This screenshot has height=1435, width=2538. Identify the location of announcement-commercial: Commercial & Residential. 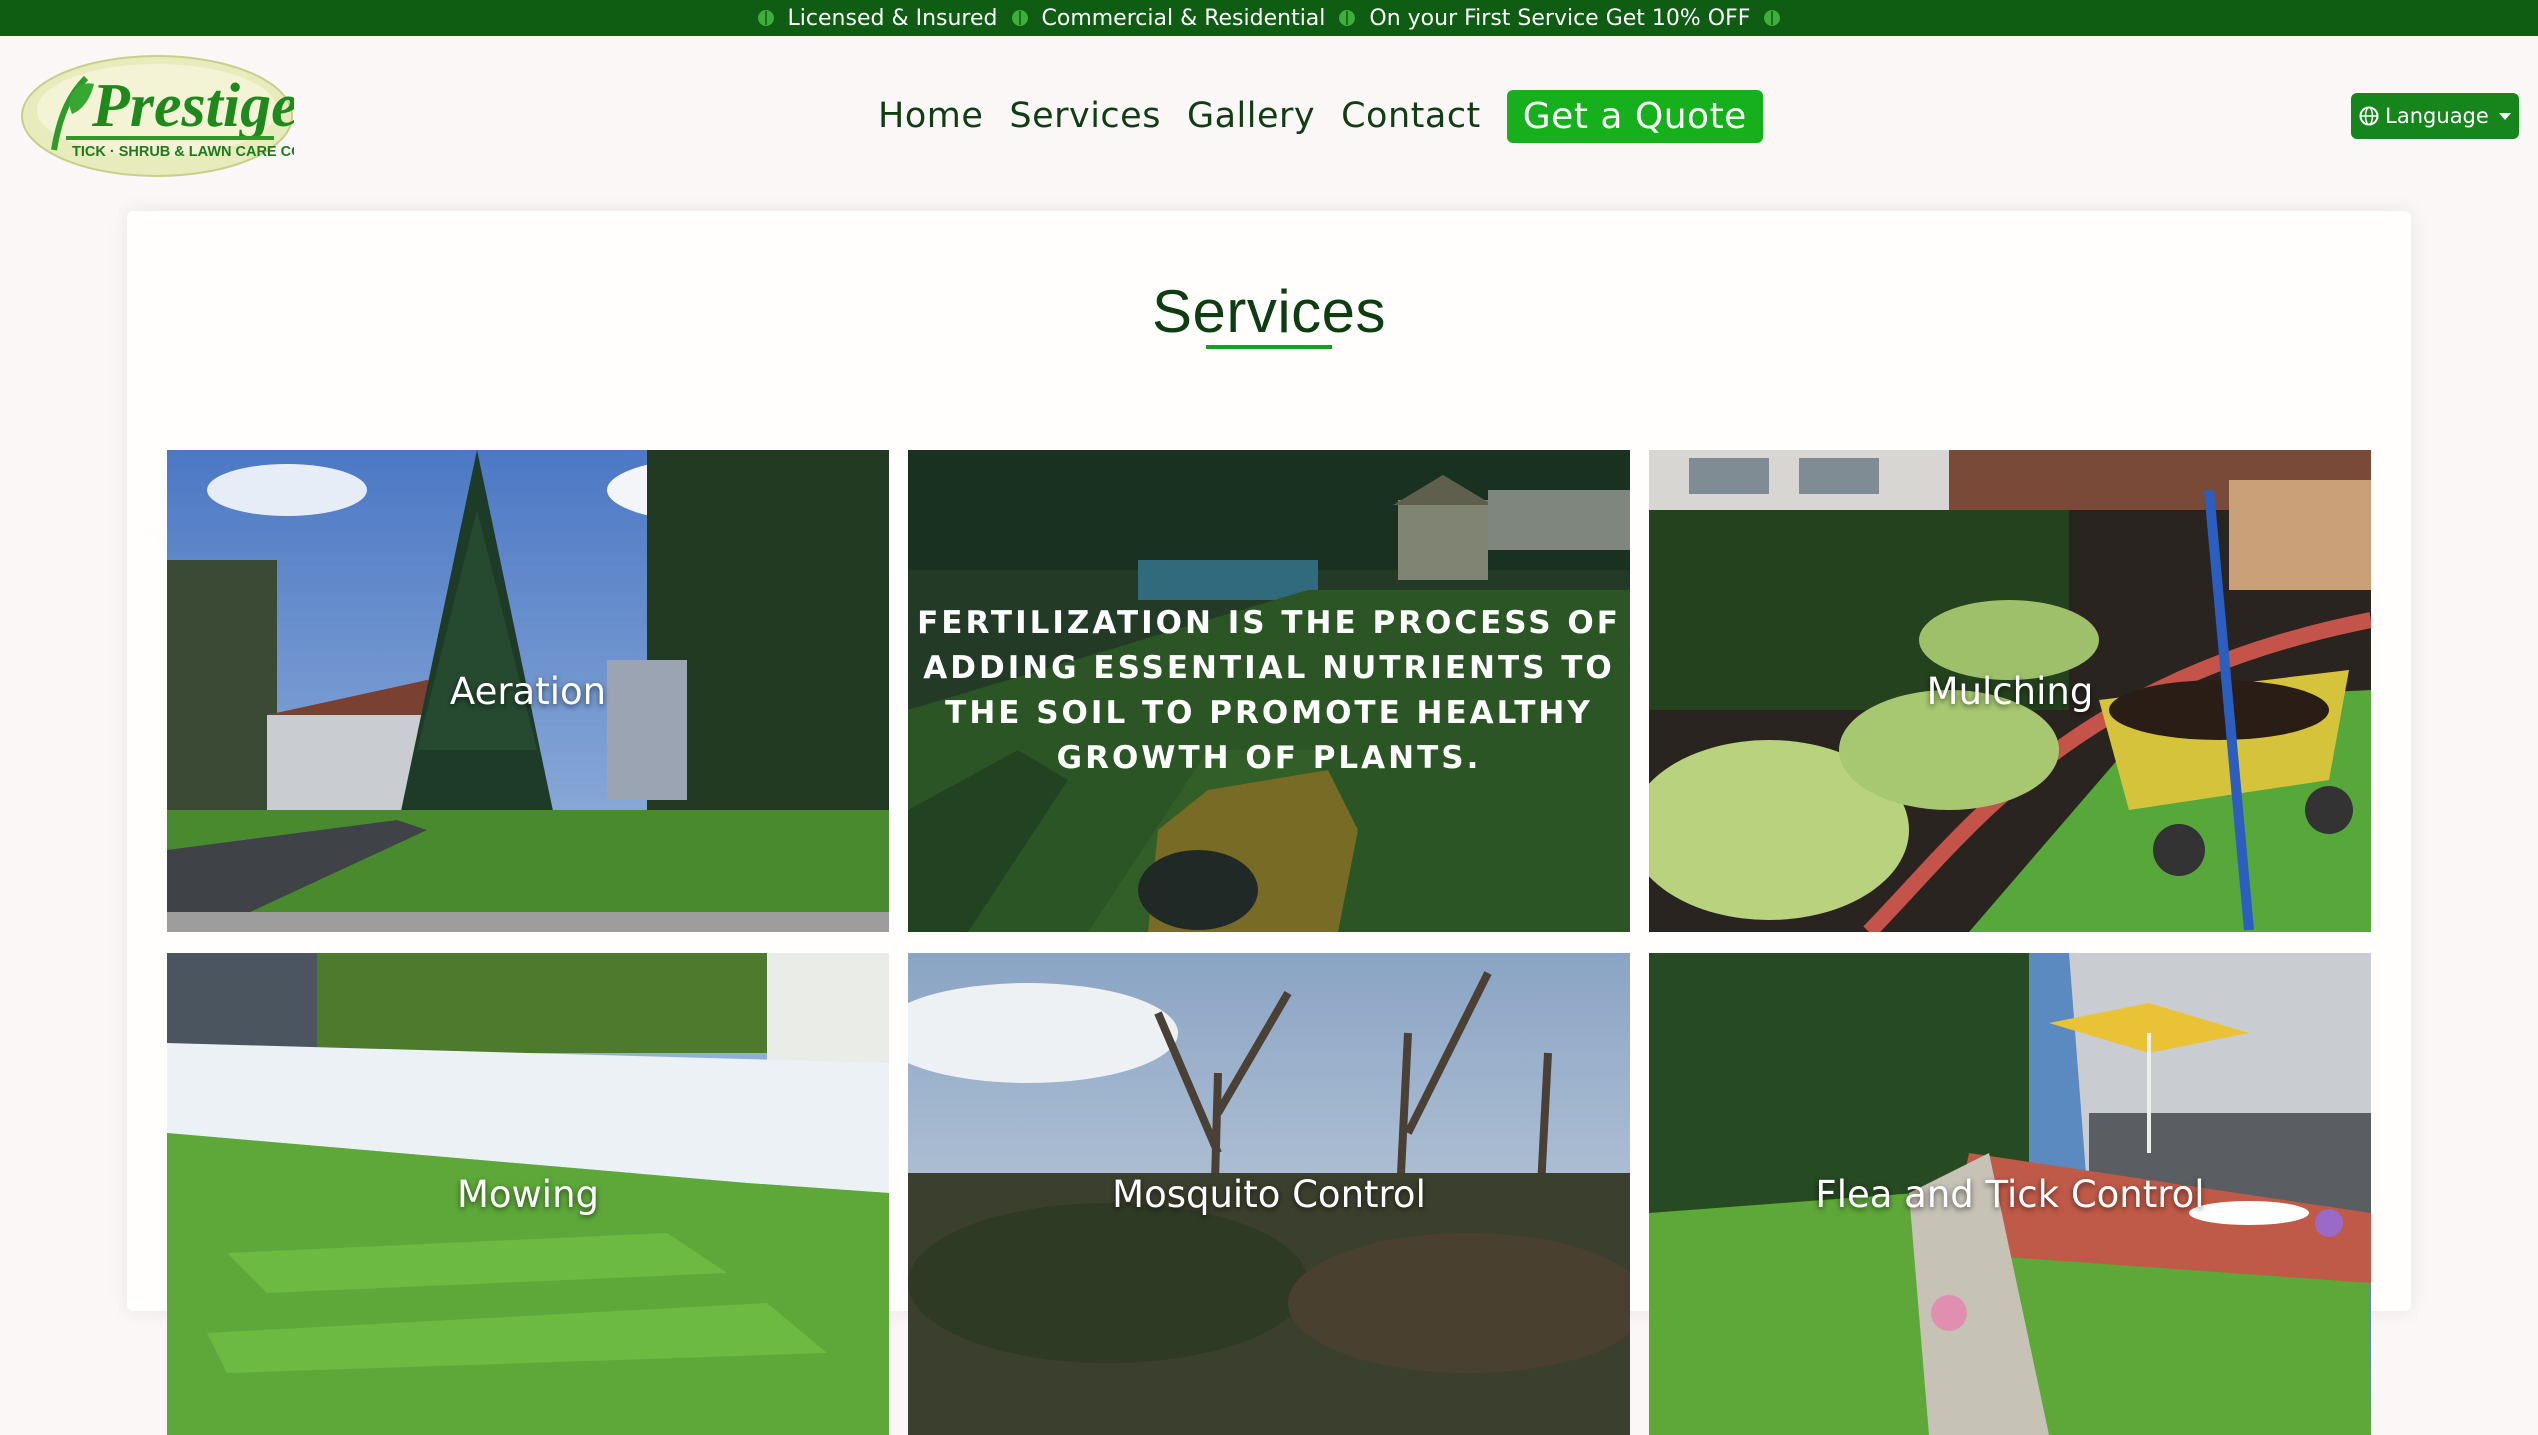
(1183, 18).